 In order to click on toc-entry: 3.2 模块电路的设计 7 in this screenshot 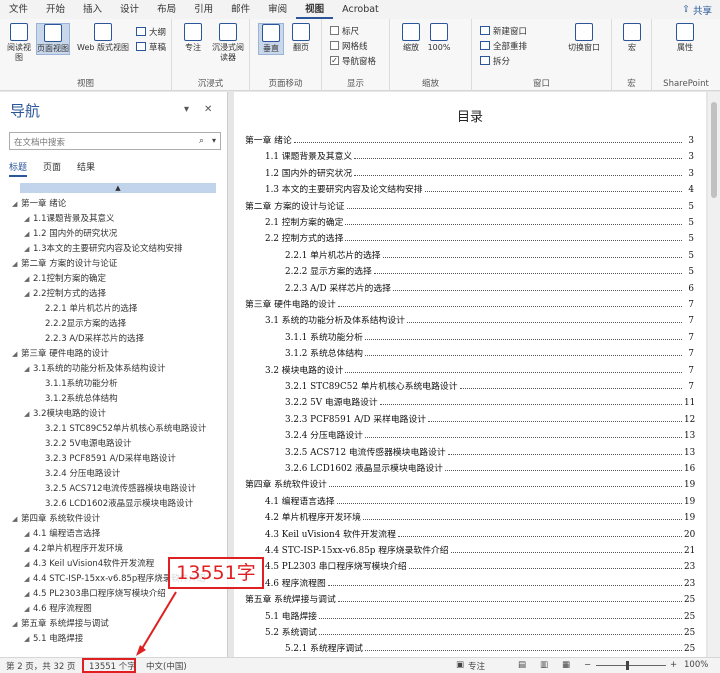, I will do `click(479, 368)`.